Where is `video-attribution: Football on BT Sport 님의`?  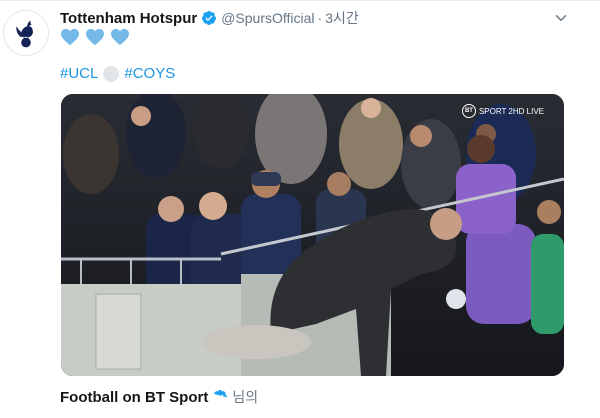
video-attribution: Football on BT Sport 님의 is located at coordinates (159, 397).